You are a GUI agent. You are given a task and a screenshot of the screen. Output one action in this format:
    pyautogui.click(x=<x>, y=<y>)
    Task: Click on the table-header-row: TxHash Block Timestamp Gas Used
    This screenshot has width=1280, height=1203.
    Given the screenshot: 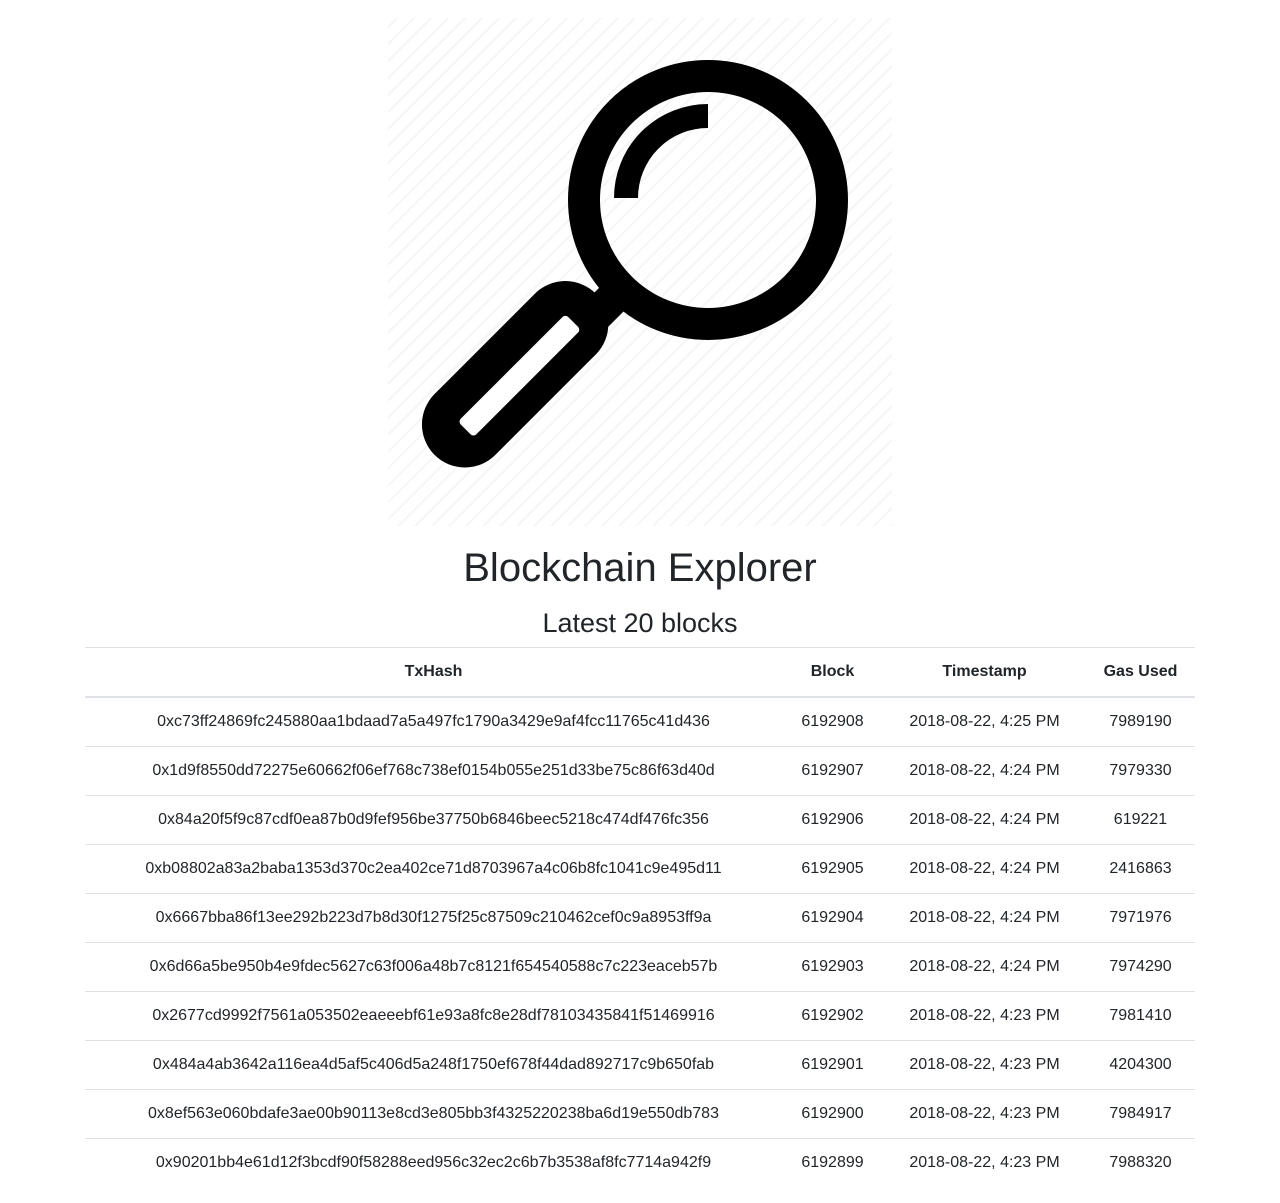 What is the action you would take?
    pyautogui.click(x=640, y=672)
    